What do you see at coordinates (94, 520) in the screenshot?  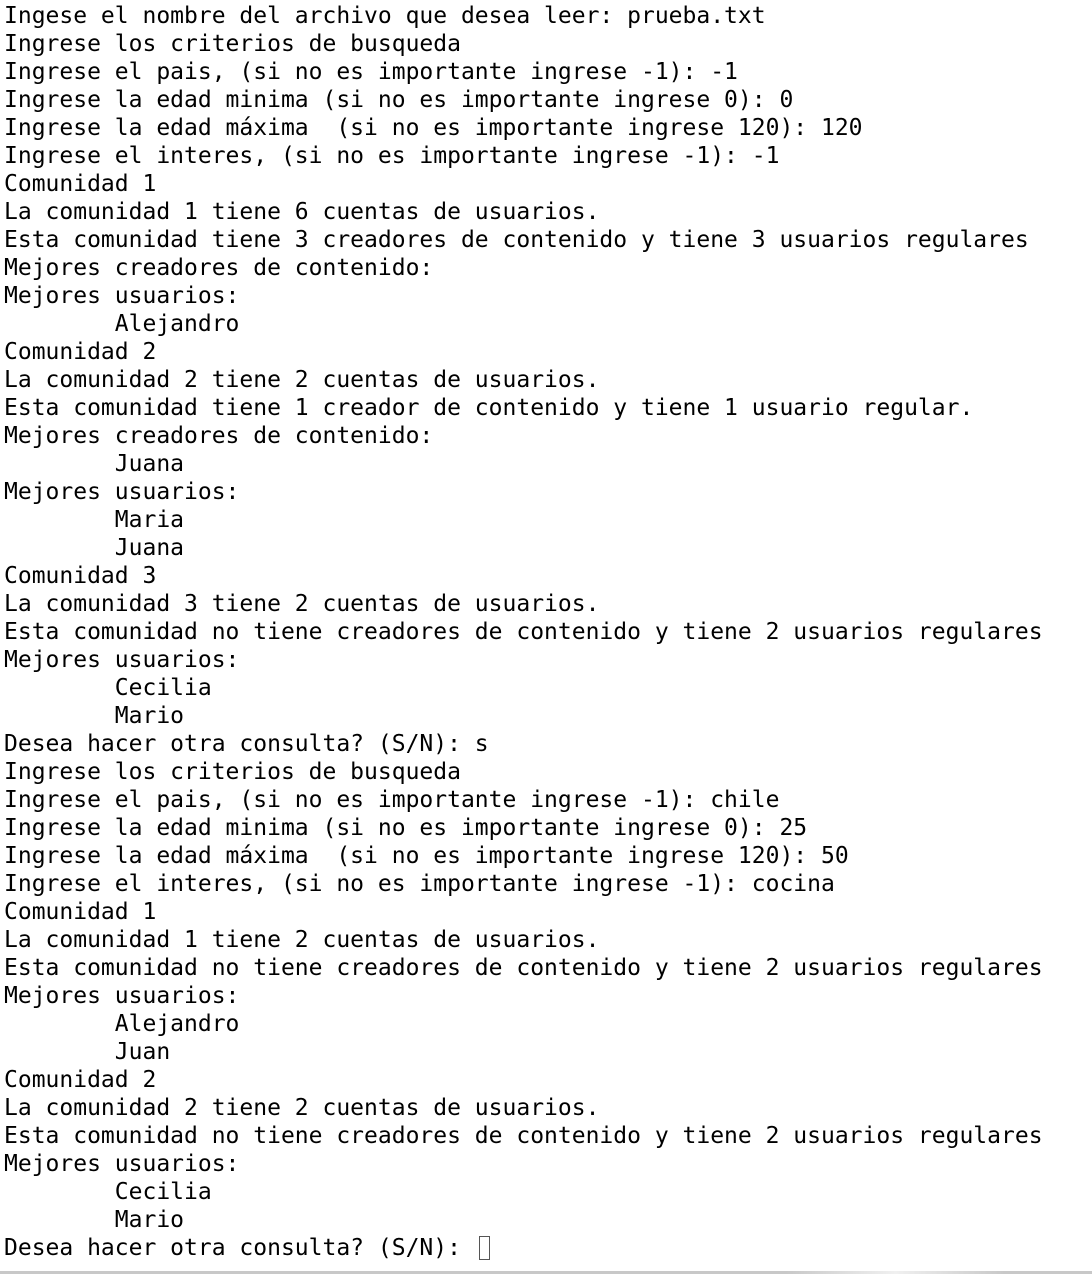 I see `output-line: Maria` at bounding box center [94, 520].